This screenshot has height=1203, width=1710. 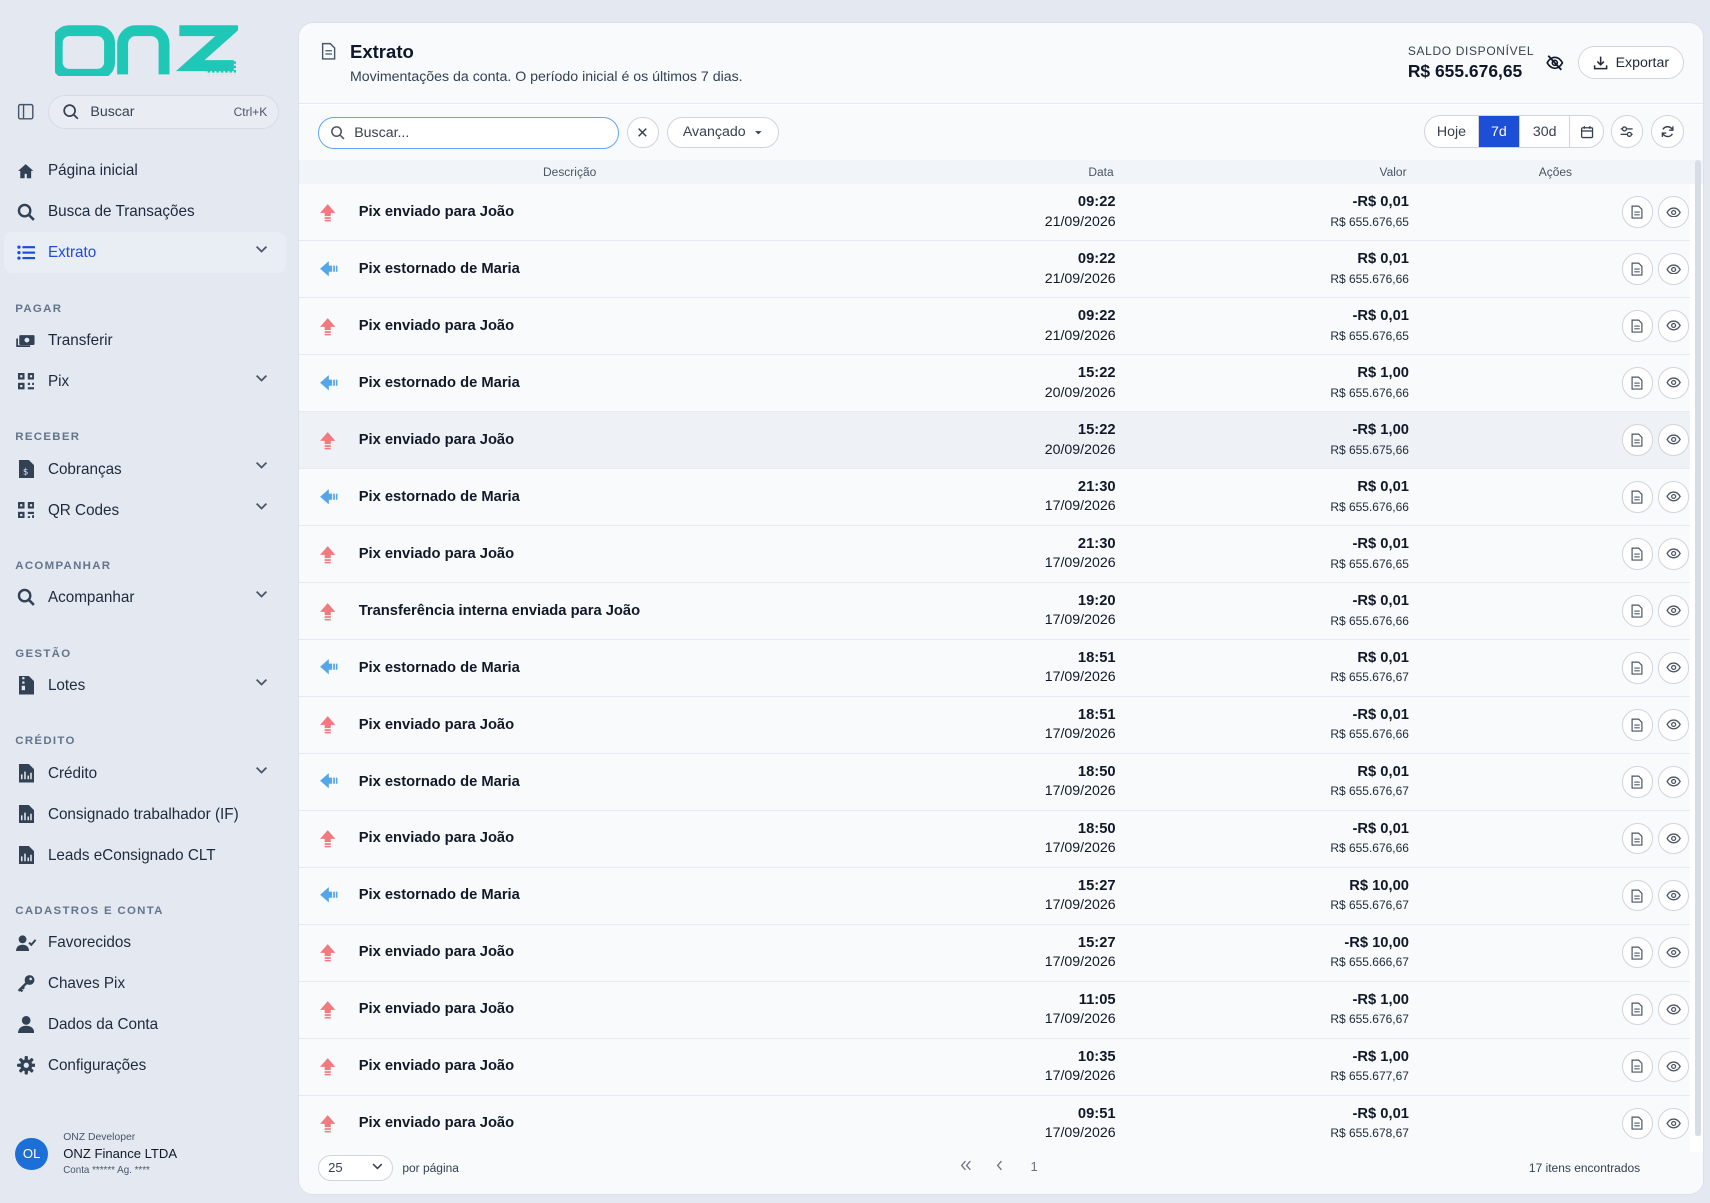 I want to click on column-date: Data, so click(x=1100, y=172).